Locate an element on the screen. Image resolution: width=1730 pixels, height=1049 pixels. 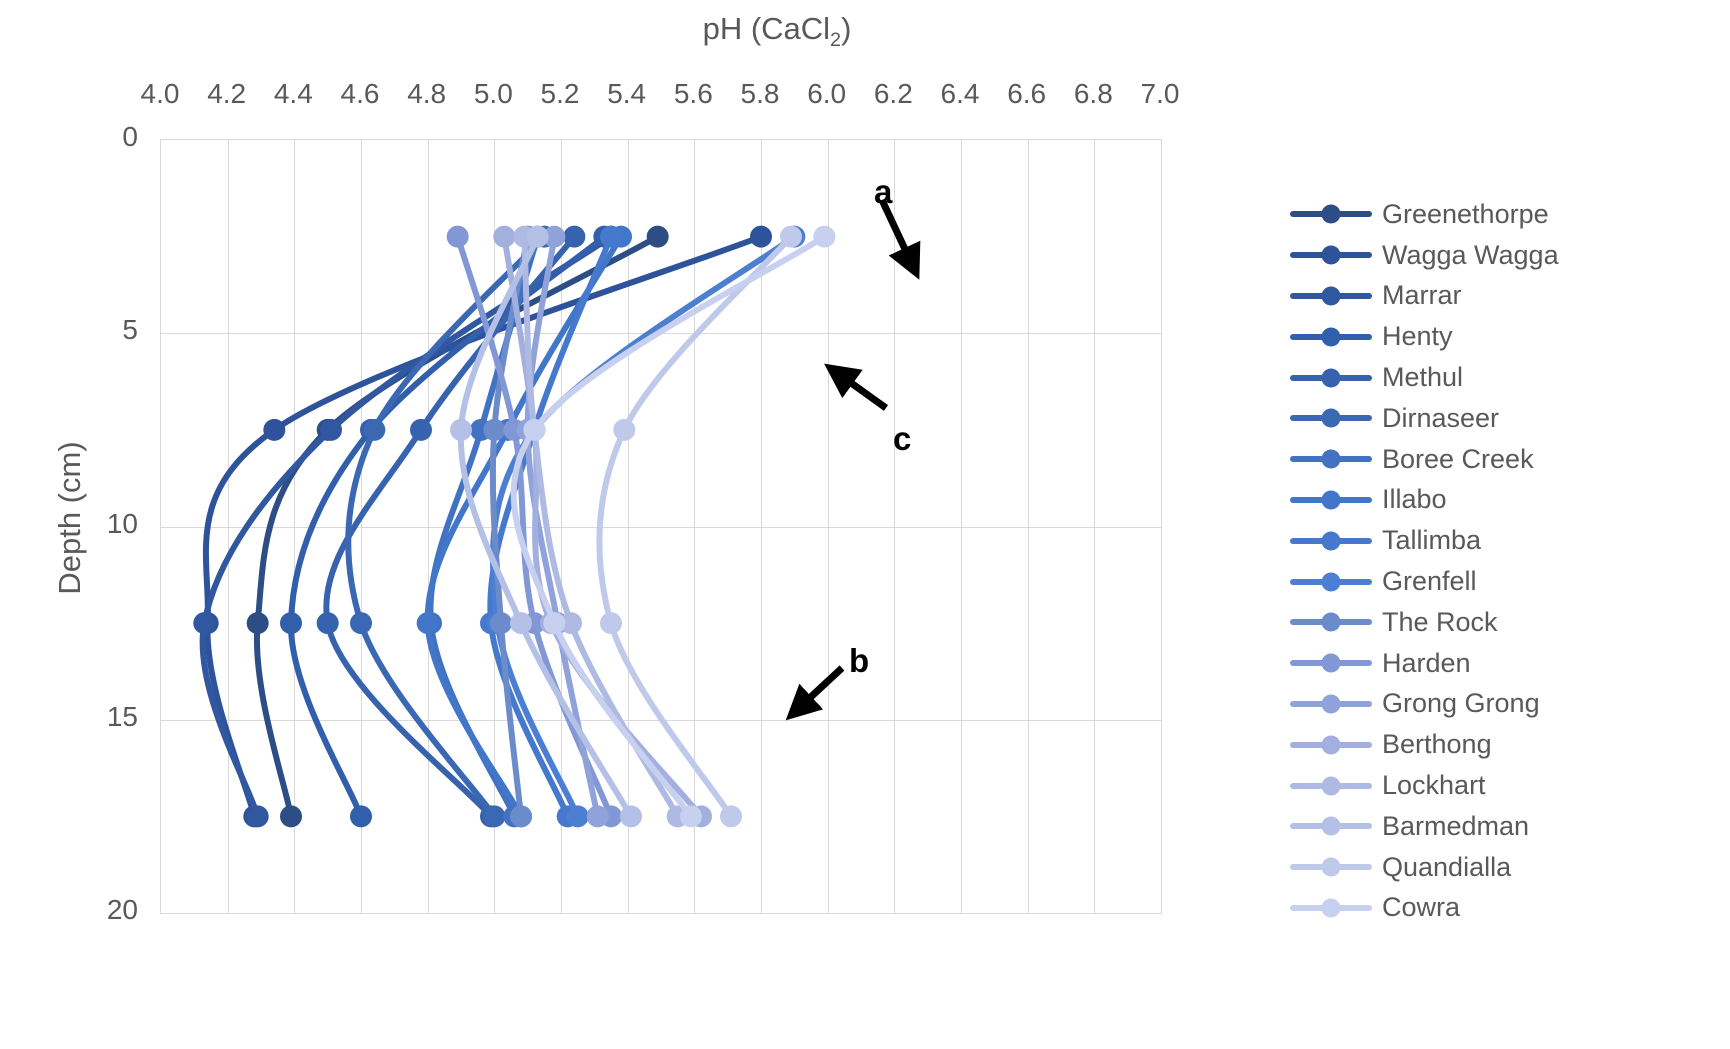
legend-item-label: Lockhart is located at coordinates (1434, 785).